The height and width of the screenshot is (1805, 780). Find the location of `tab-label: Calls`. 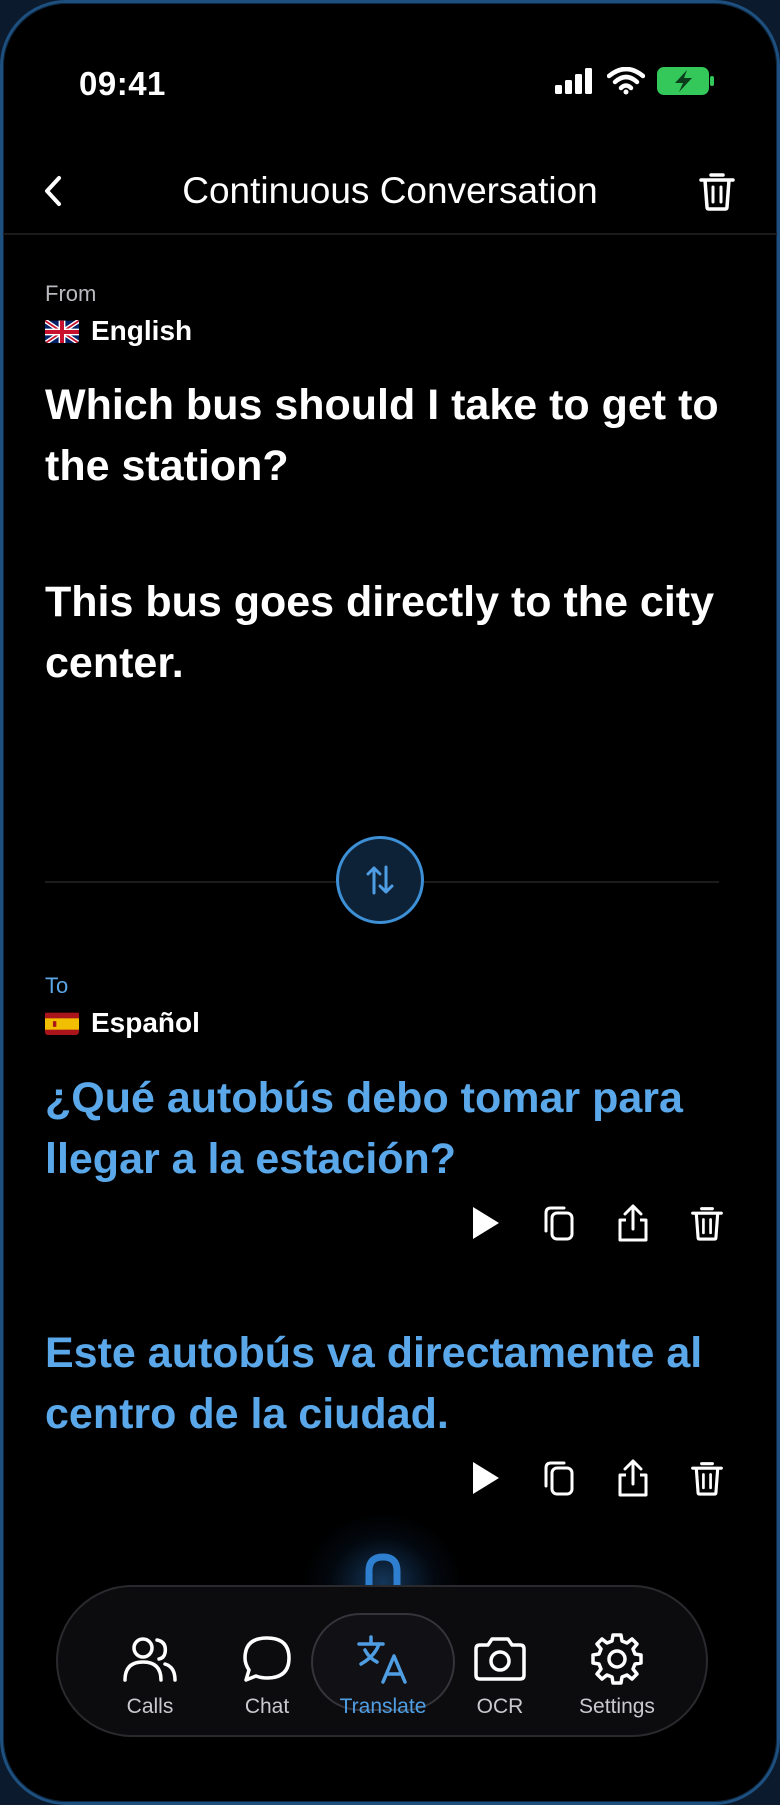

tab-label: Calls is located at coordinates (150, 1706).